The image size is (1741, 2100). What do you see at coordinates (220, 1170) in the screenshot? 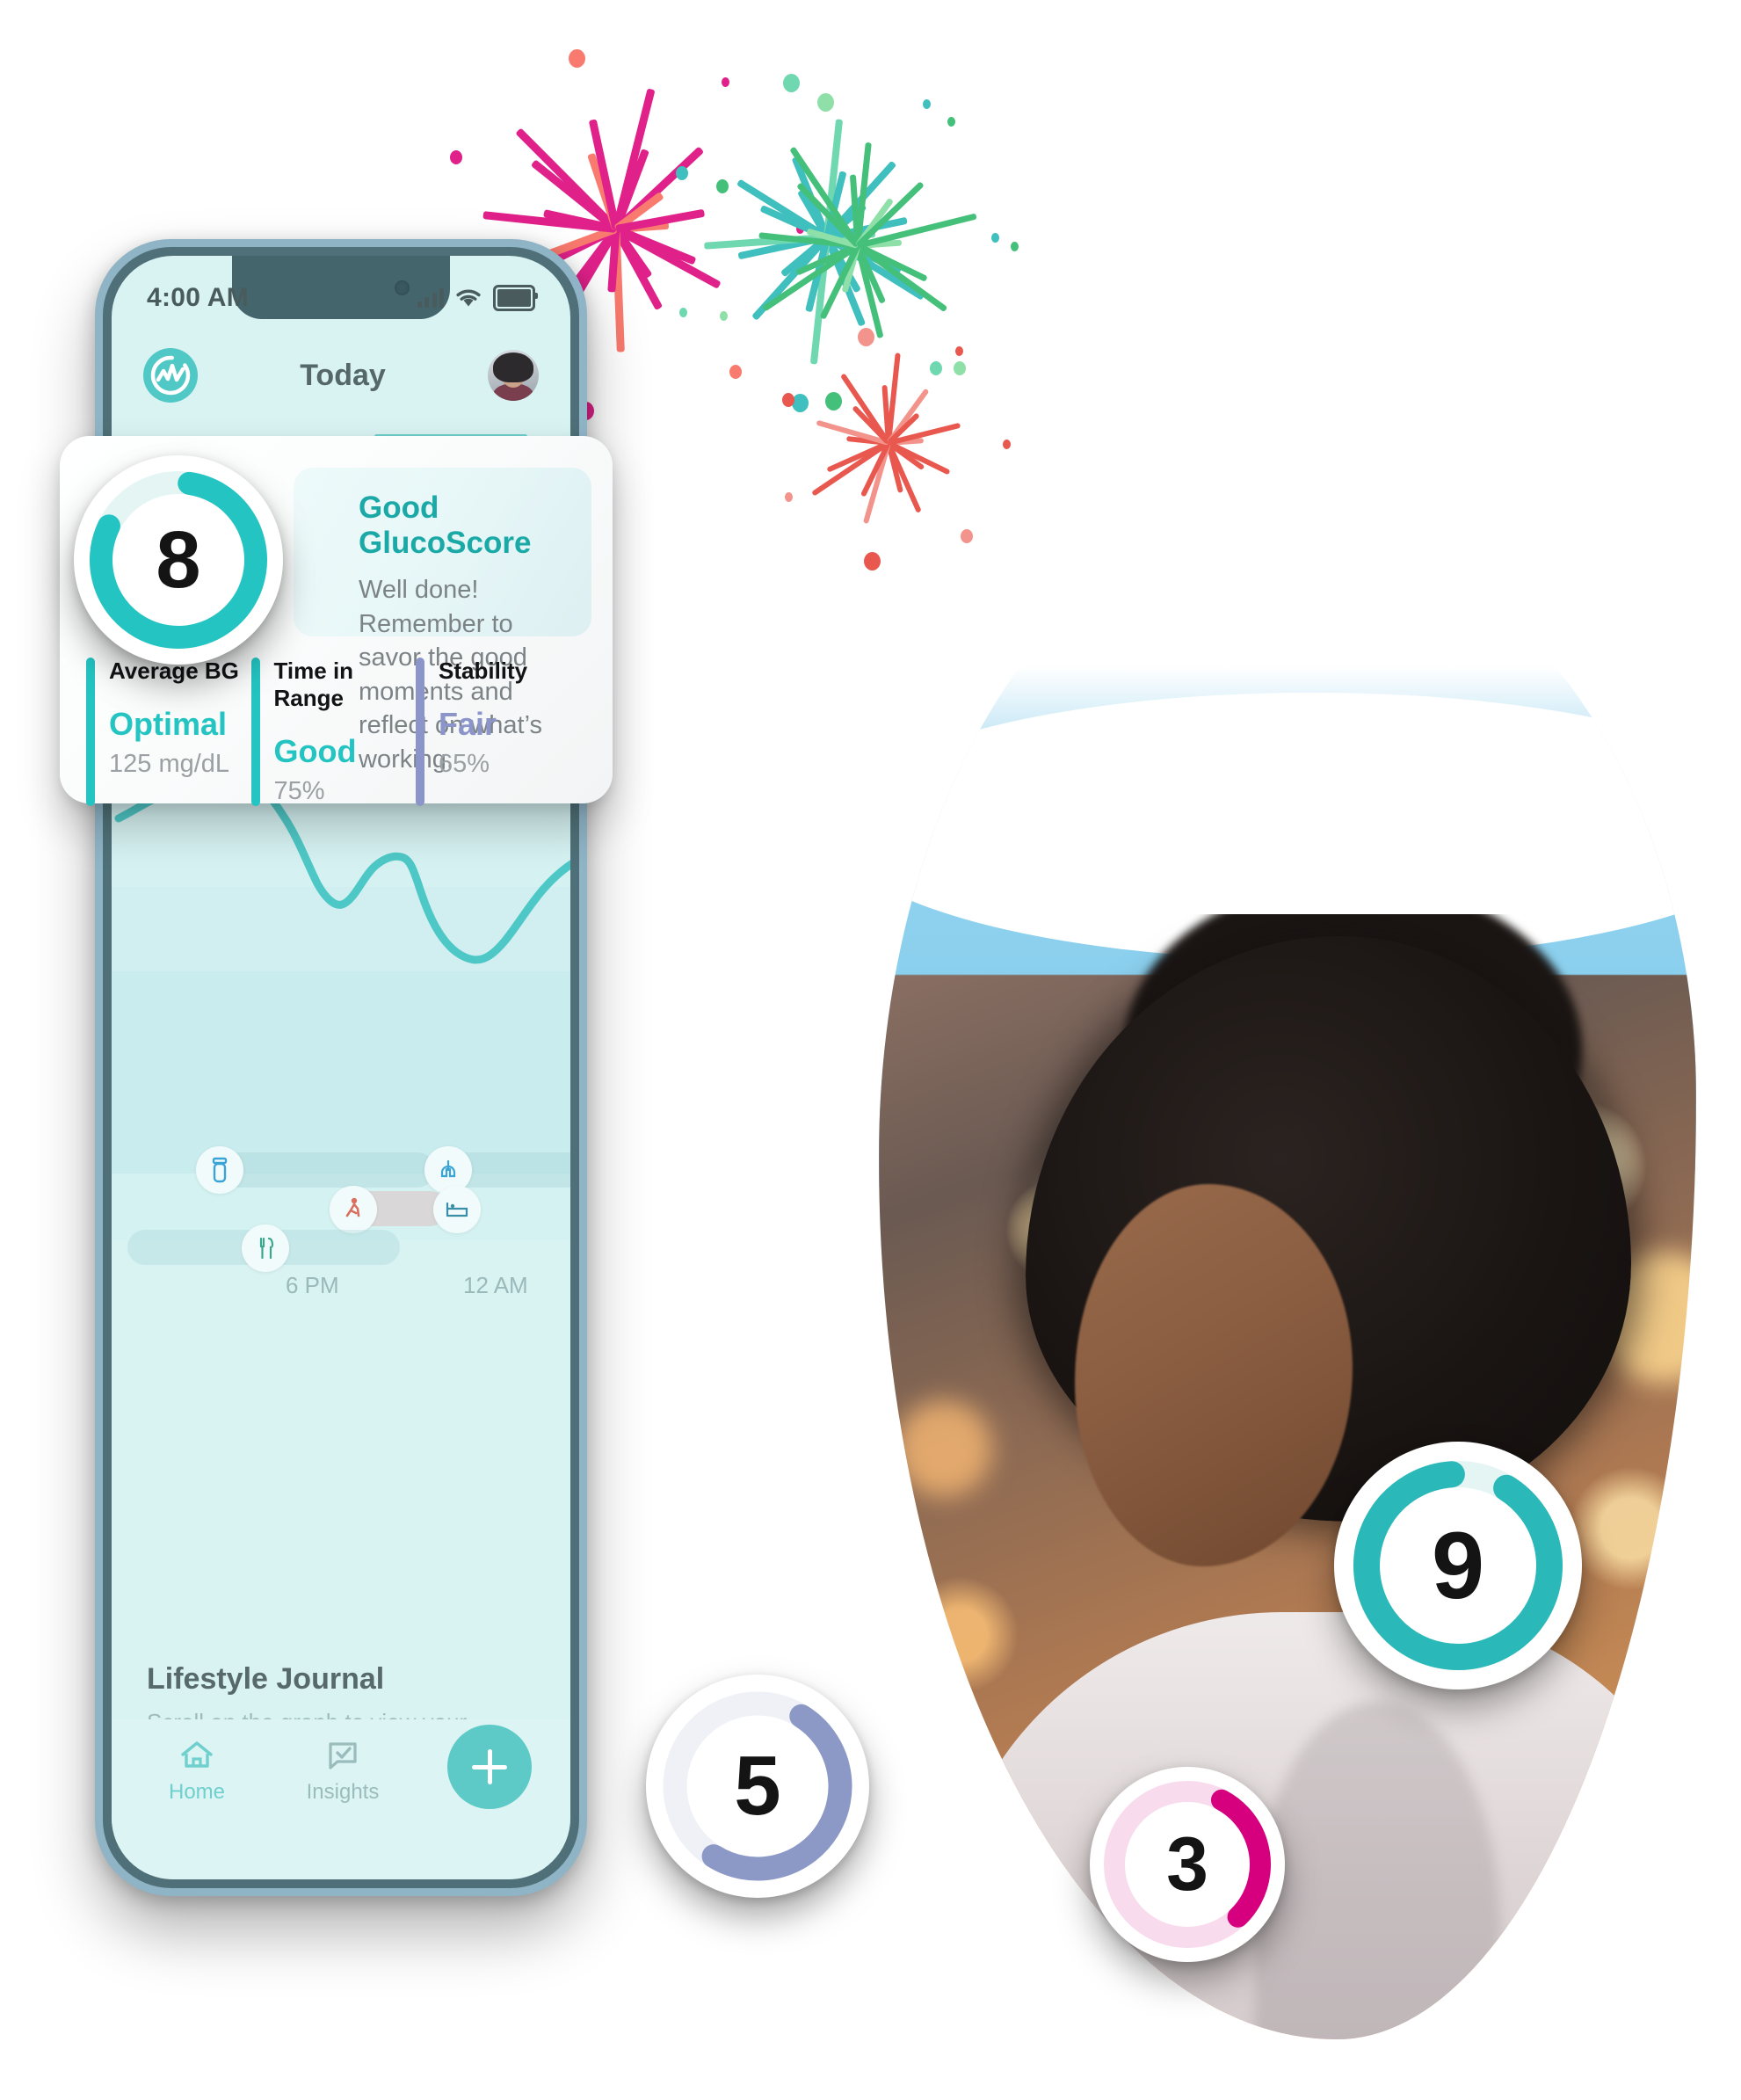
I see `medication-vial-icon` at bounding box center [220, 1170].